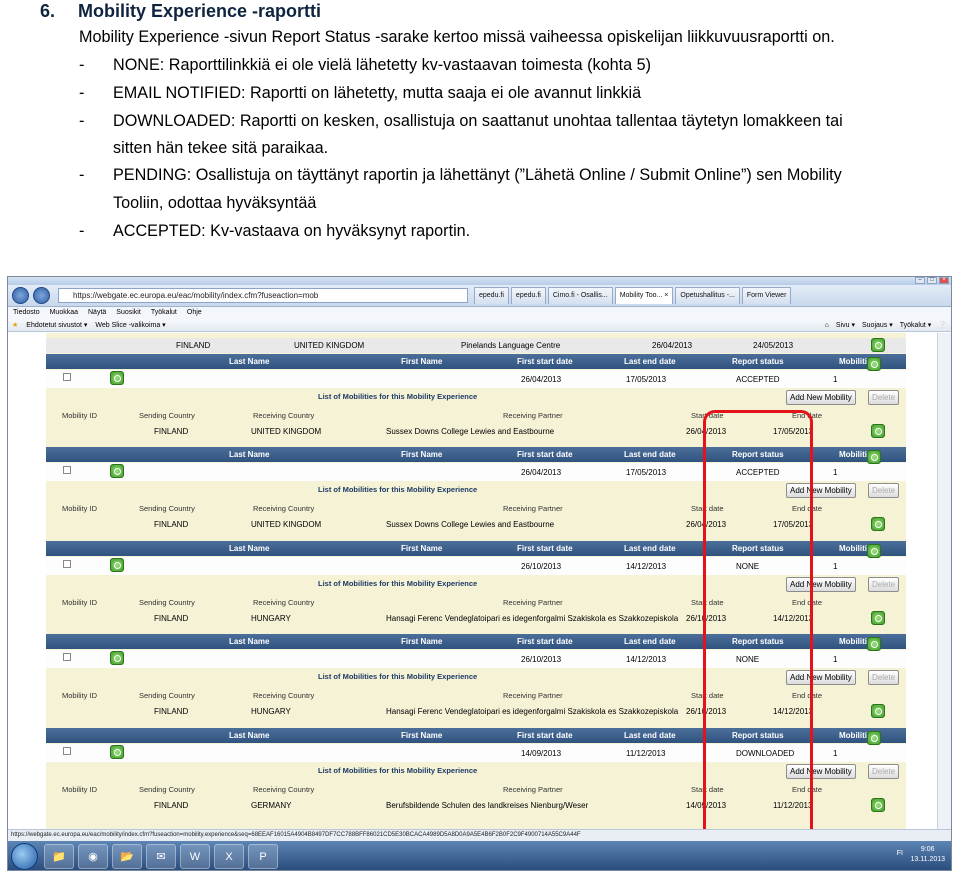 Image resolution: width=959 pixels, height=876 pixels. What do you see at coordinates (41, 295) in the screenshot?
I see `forward-button` at bounding box center [41, 295].